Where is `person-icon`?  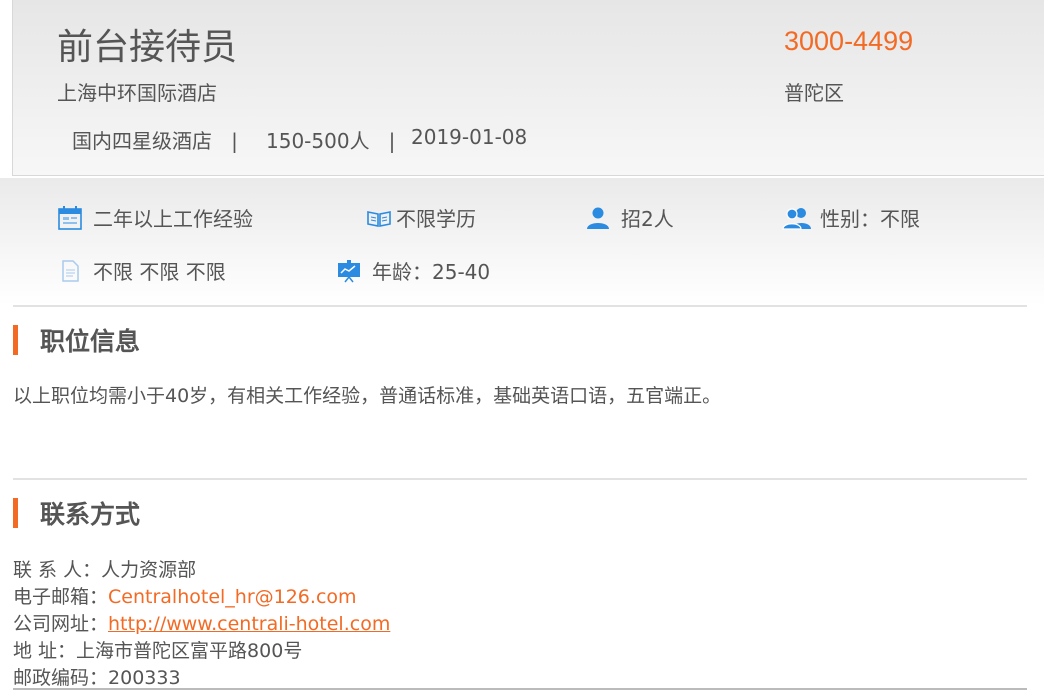
person-icon is located at coordinates (598, 218).